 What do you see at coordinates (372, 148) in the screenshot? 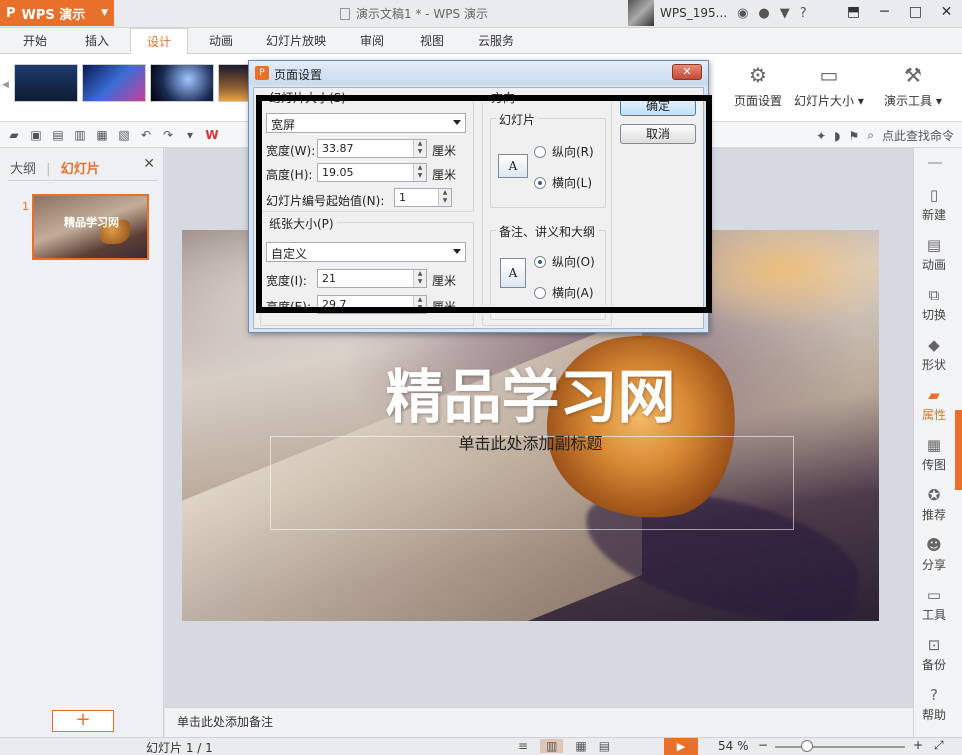
I see `width-input: 33.87 ▲ ▼` at bounding box center [372, 148].